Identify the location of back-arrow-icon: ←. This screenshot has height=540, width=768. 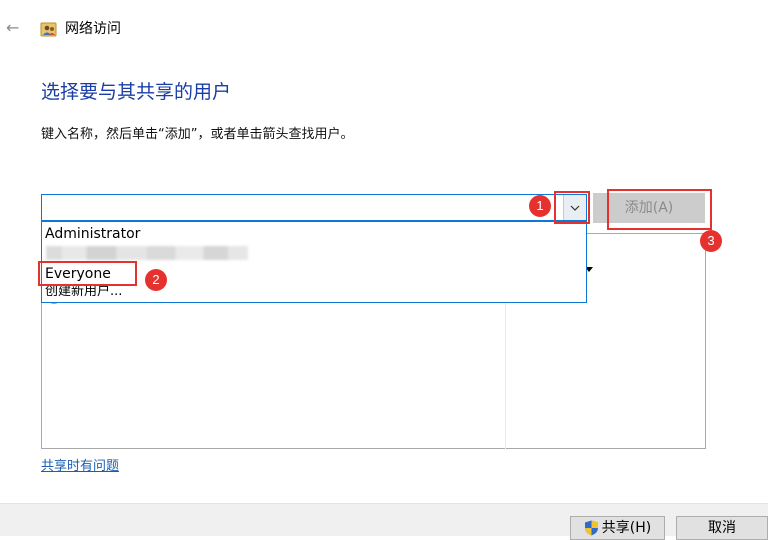
(15, 28).